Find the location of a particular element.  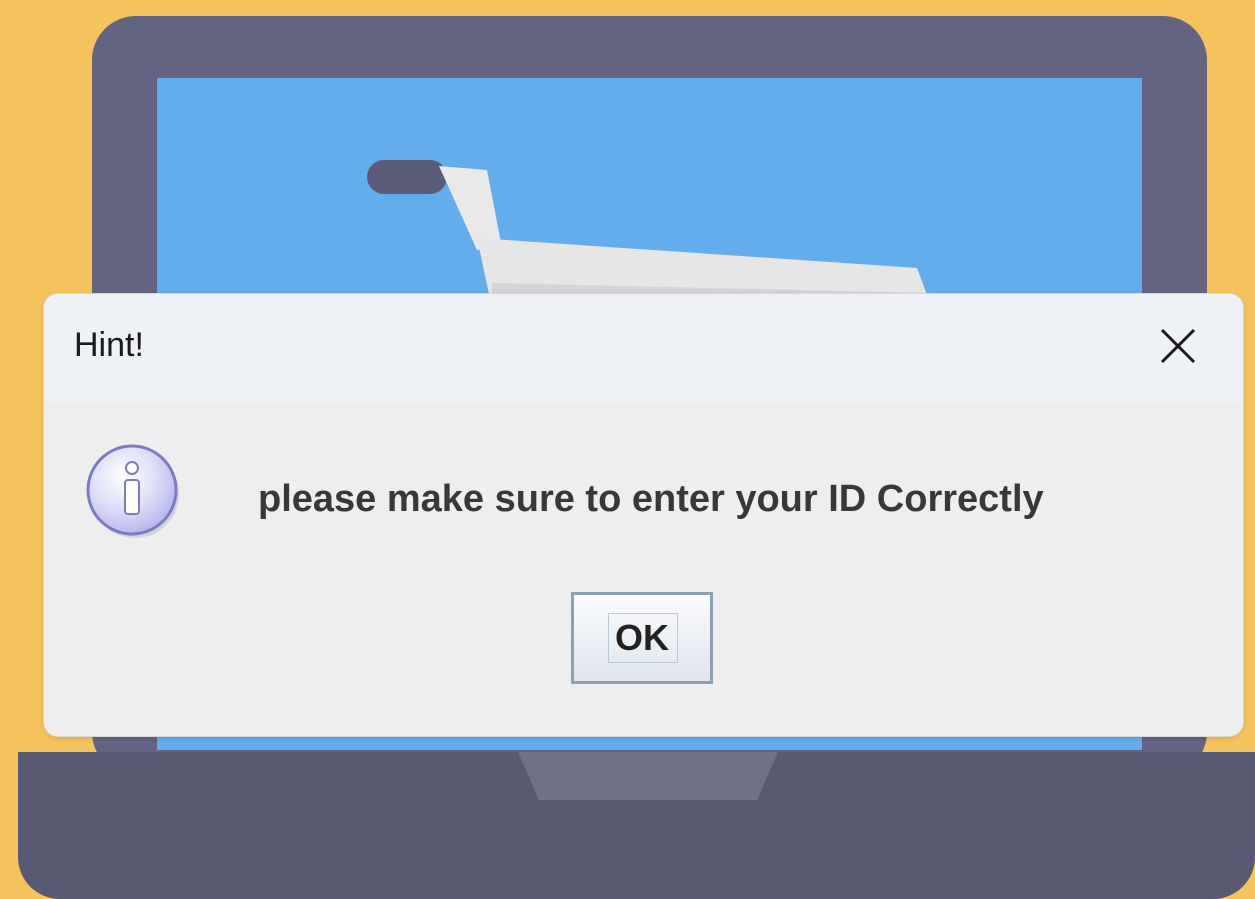

close-icon is located at coordinates (1178, 346).